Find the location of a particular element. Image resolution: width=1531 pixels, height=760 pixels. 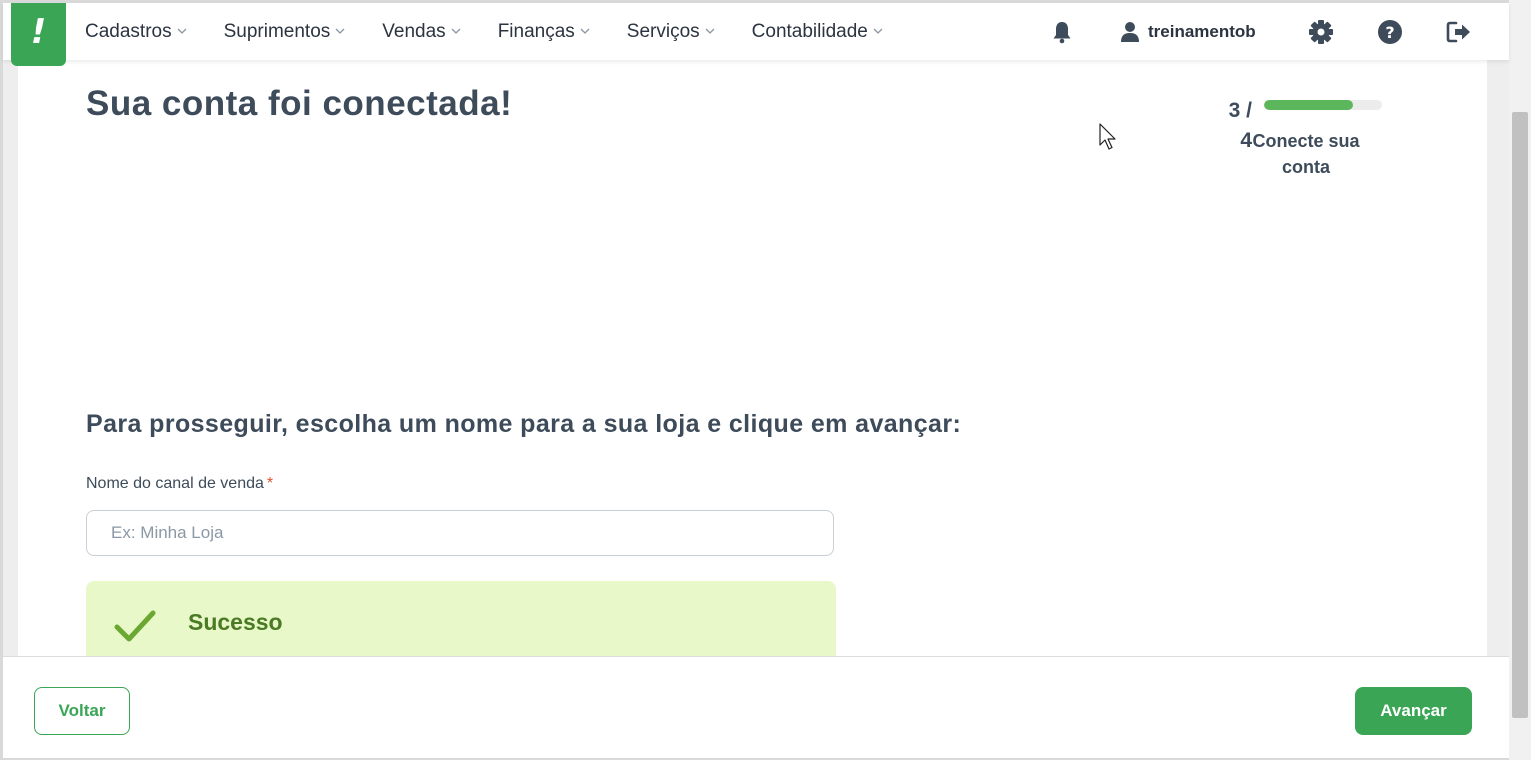

progress-bar is located at coordinates (1323, 105).